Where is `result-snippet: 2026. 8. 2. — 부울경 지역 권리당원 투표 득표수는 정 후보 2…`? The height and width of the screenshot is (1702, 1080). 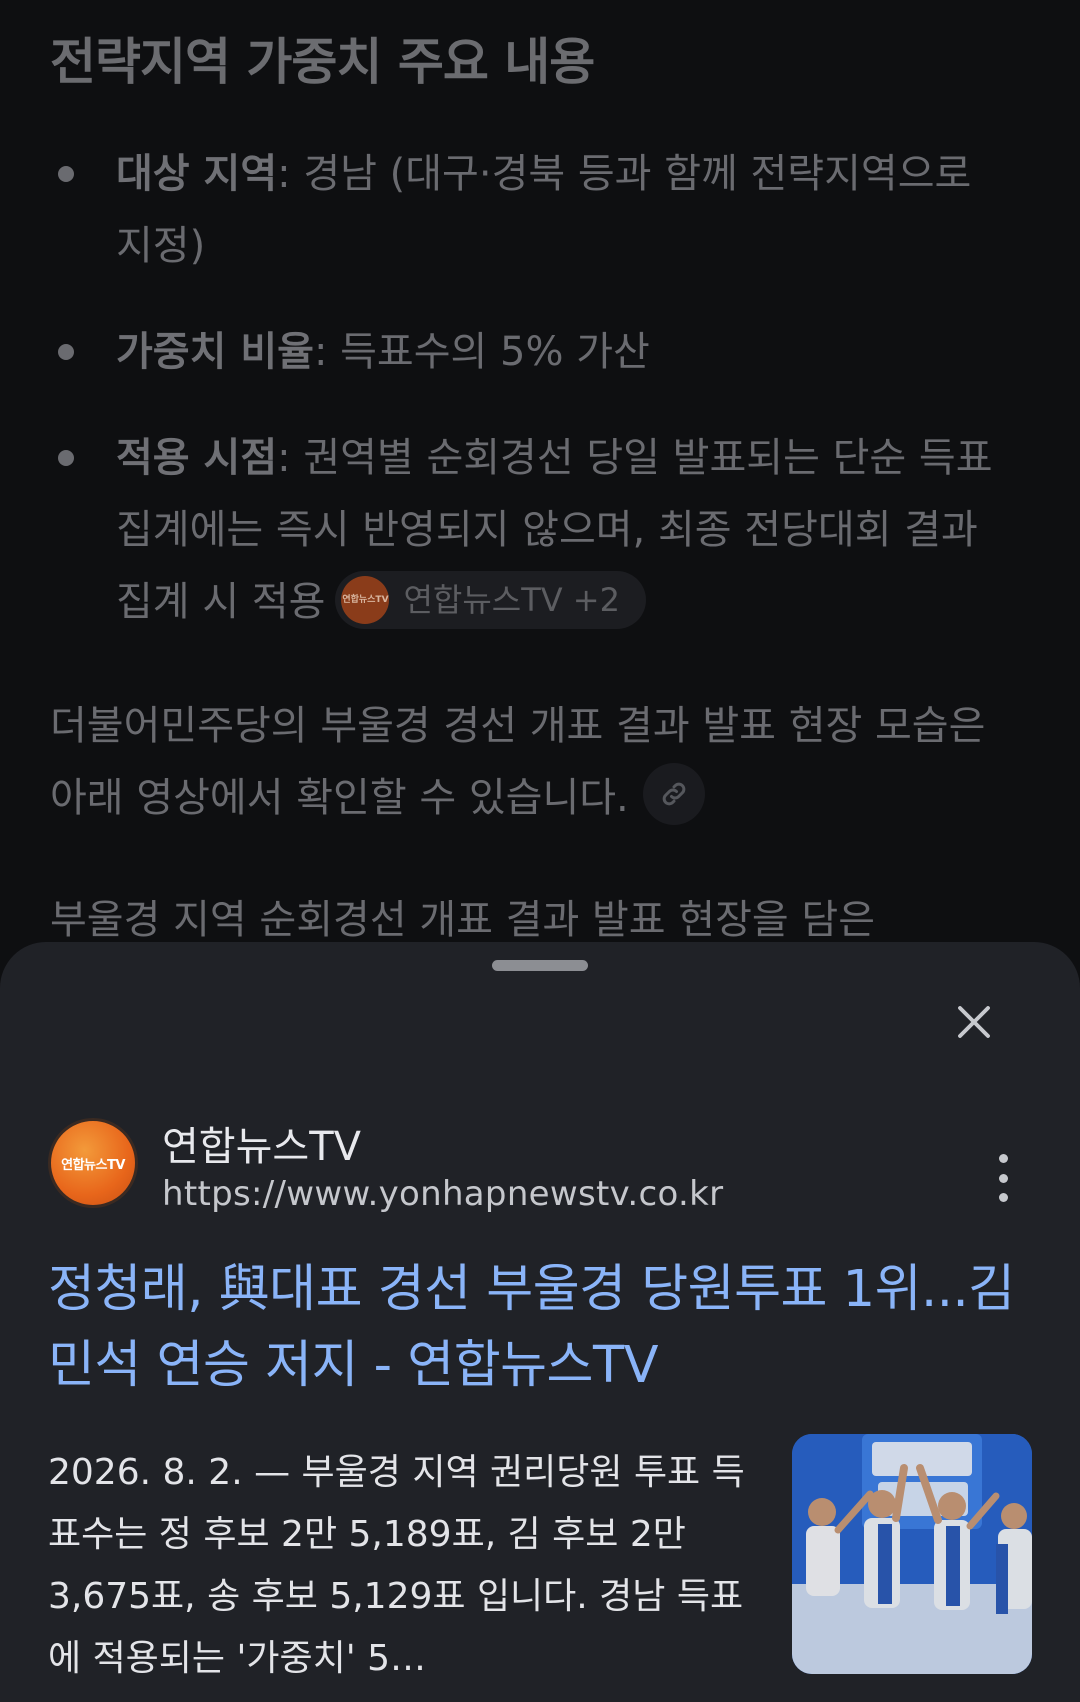 result-snippet: 2026. 8. 2. — 부울경 지역 권리당원 투표 득표수는 정 후보 2… is located at coordinates (396, 1565).